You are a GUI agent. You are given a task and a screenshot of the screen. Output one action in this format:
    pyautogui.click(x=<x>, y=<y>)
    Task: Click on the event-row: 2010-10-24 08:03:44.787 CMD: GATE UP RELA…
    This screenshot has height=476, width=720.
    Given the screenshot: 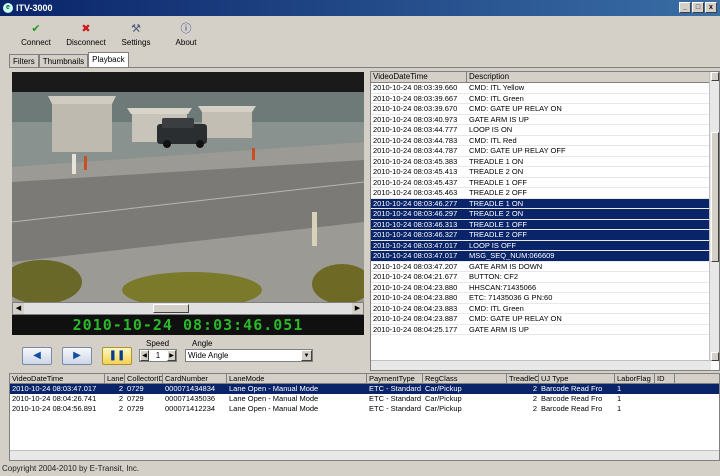 What is the action you would take?
    pyautogui.click(x=545, y=151)
    